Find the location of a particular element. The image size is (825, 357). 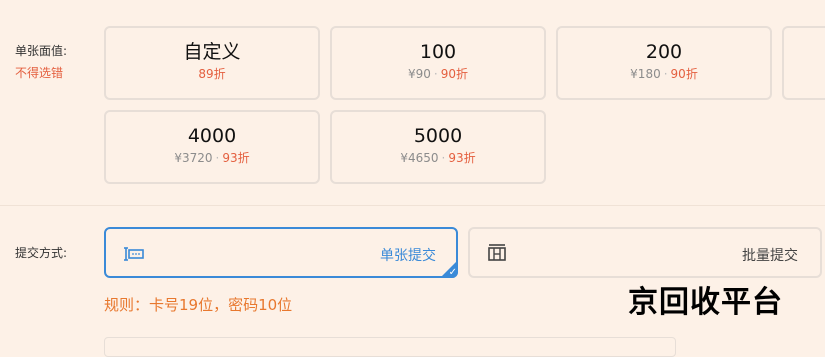

face-value-card-partial is located at coordinates (803, 63).